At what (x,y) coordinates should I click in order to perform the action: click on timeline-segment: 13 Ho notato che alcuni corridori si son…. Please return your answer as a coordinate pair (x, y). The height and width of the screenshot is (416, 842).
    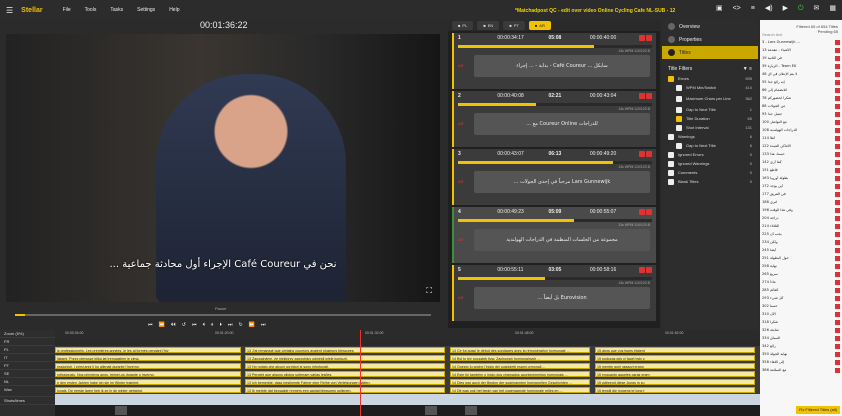
    Looking at the image, I should click on (345, 366).